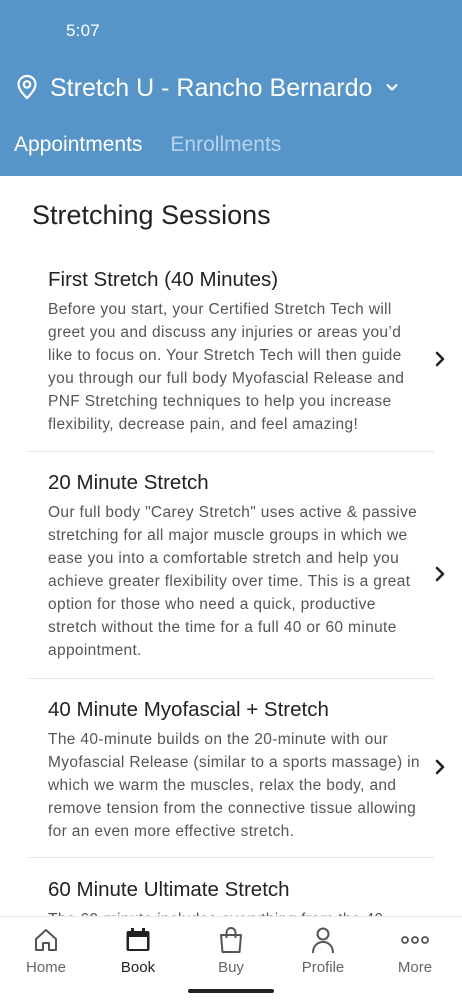 The width and height of the screenshot is (462, 1000). I want to click on bottom-nav: Home Book Buy Profile More, so click(231, 958).